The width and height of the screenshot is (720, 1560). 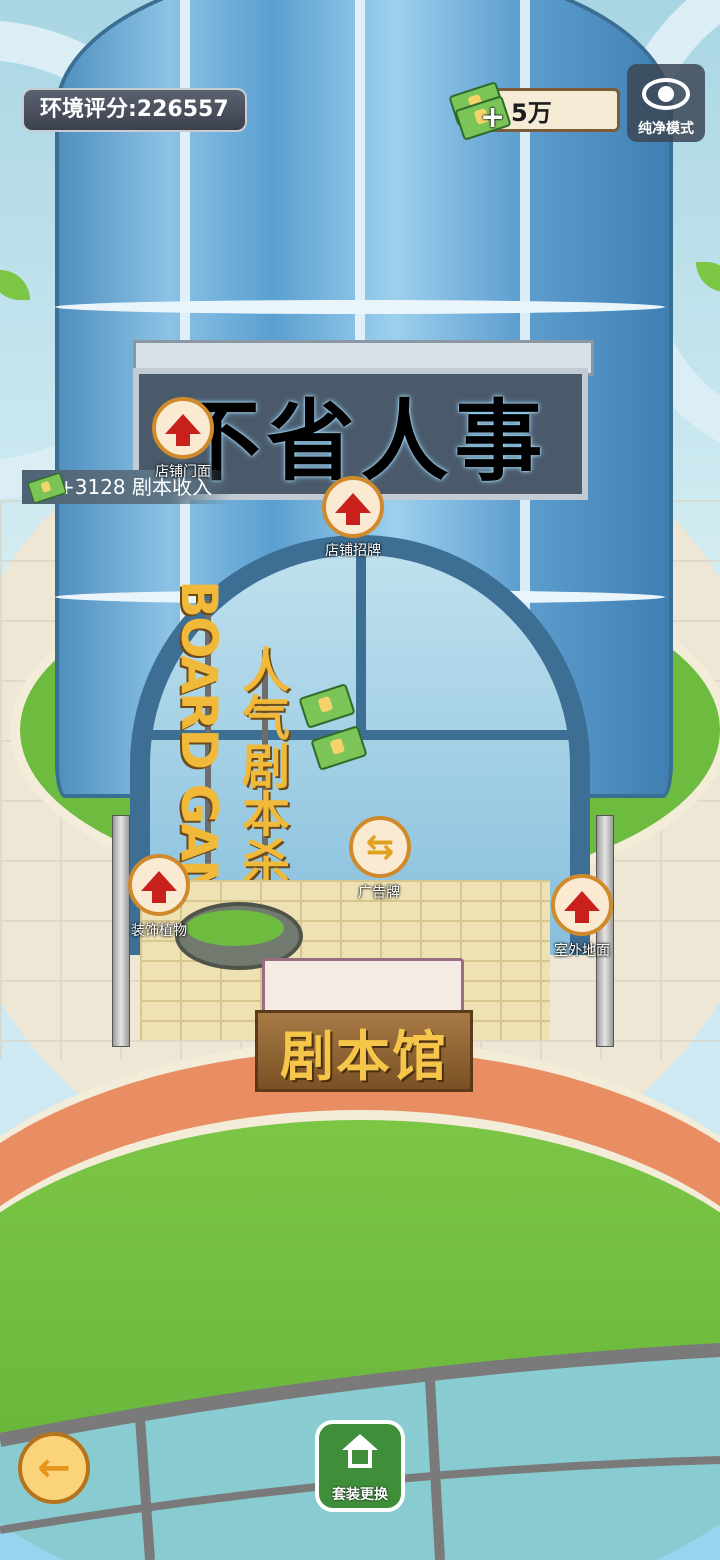 I want to click on pure-mode-button: 纯净模式, so click(x=666, y=103).